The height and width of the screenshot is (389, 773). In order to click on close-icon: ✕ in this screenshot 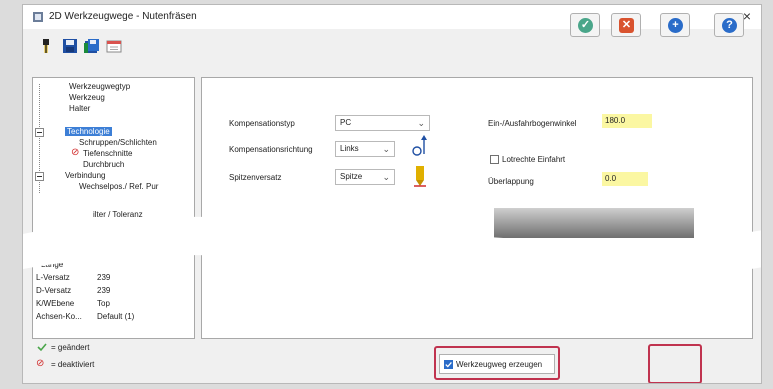, I will do `click(626, 25)`.